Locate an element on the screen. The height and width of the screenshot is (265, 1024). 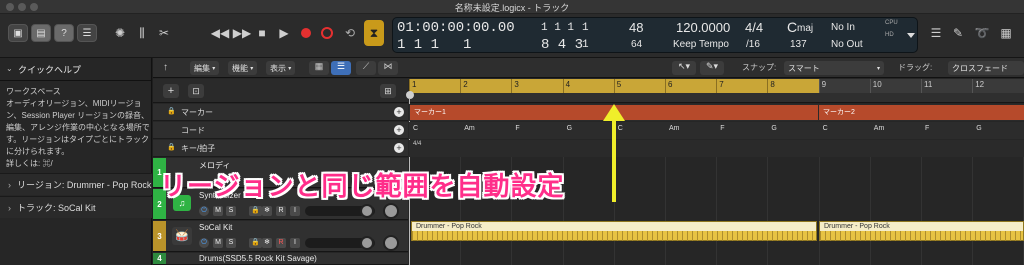
rewind-button: ◀◀ is located at coordinates (220, 33).